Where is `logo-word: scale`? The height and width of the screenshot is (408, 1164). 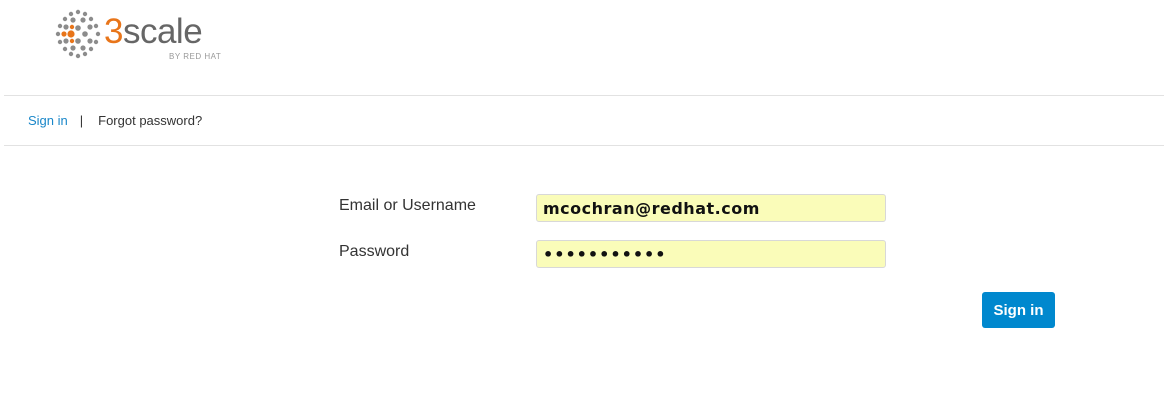
logo-word: scale is located at coordinates (162, 31).